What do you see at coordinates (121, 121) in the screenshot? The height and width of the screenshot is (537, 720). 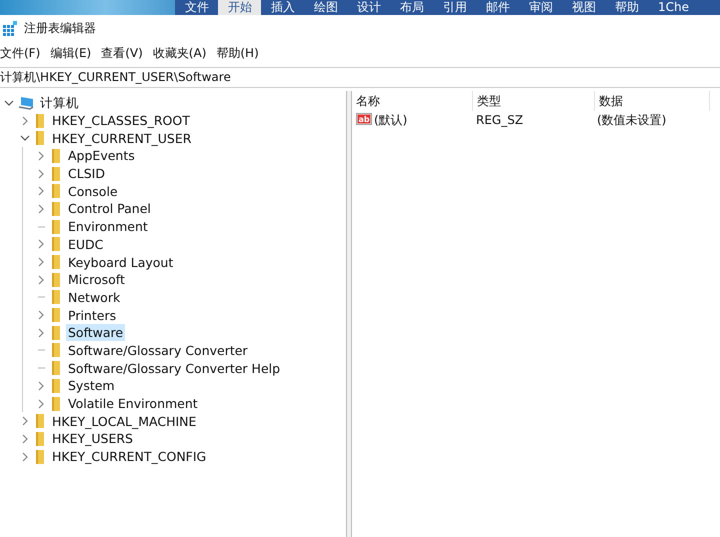 I see `tree-item: HKEY_CLASSES_ROOT` at bounding box center [121, 121].